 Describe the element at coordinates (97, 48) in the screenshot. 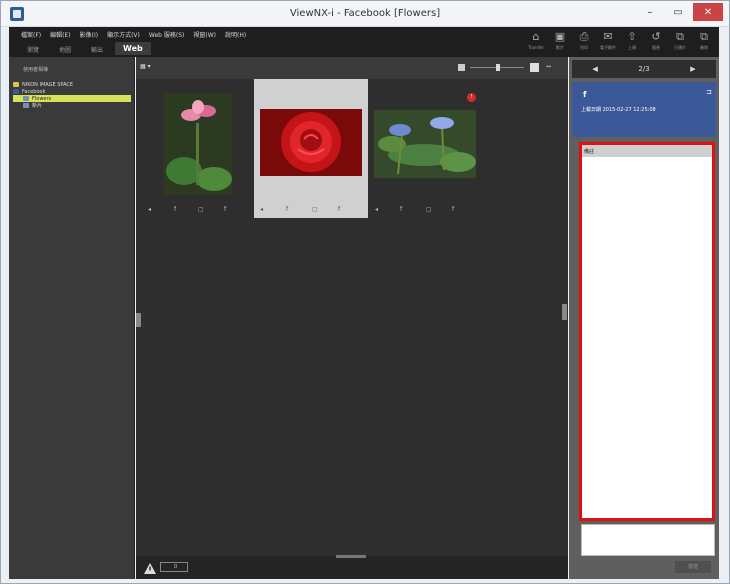

I see `tab-output: 輸出` at that location.